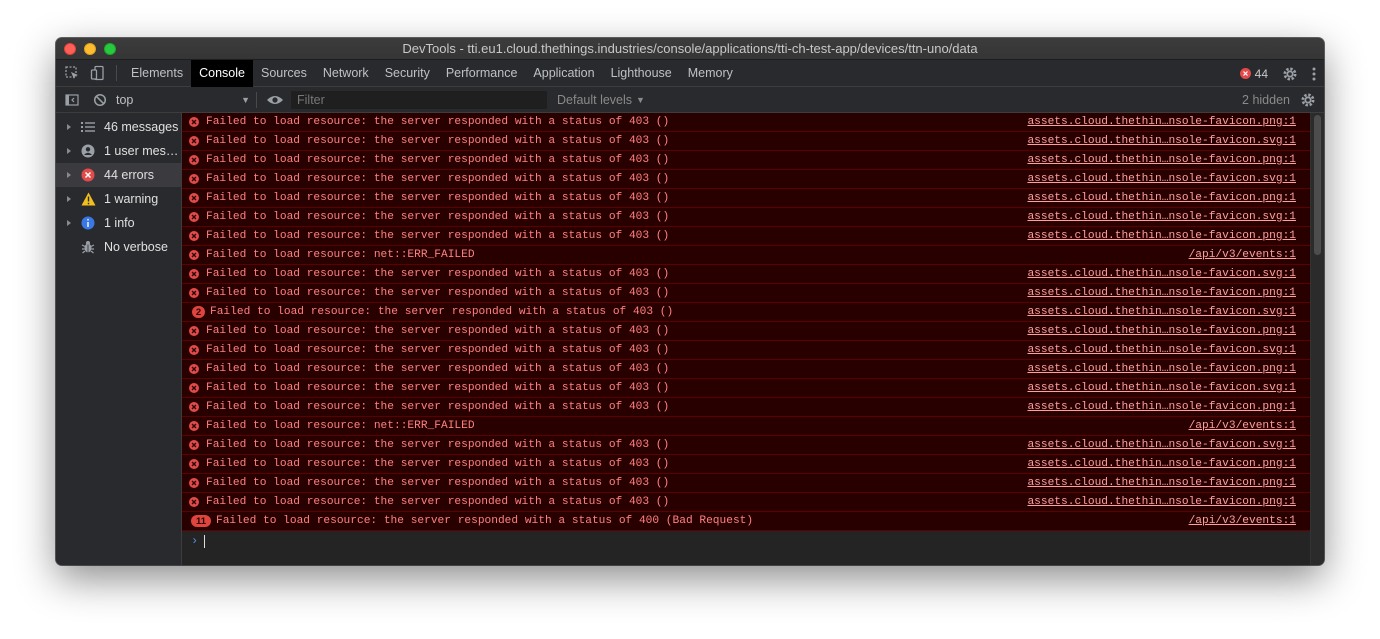  I want to click on inspect-element-icon, so click(72, 73).